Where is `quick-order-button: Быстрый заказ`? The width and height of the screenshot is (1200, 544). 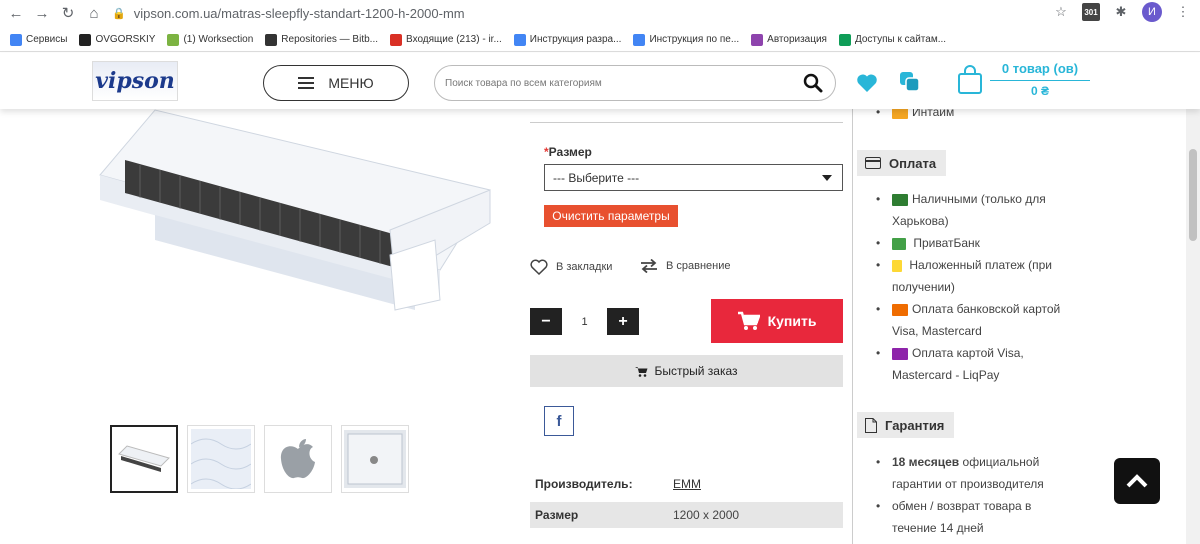 quick-order-button: Быстрый заказ is located at coordinates (686, 371).